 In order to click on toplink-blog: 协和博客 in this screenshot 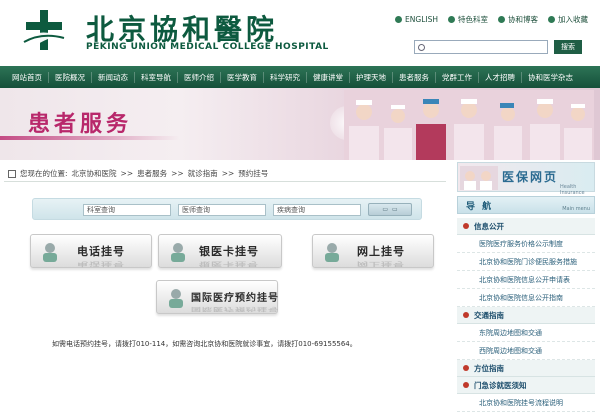, I will do `click(518, 19)`.